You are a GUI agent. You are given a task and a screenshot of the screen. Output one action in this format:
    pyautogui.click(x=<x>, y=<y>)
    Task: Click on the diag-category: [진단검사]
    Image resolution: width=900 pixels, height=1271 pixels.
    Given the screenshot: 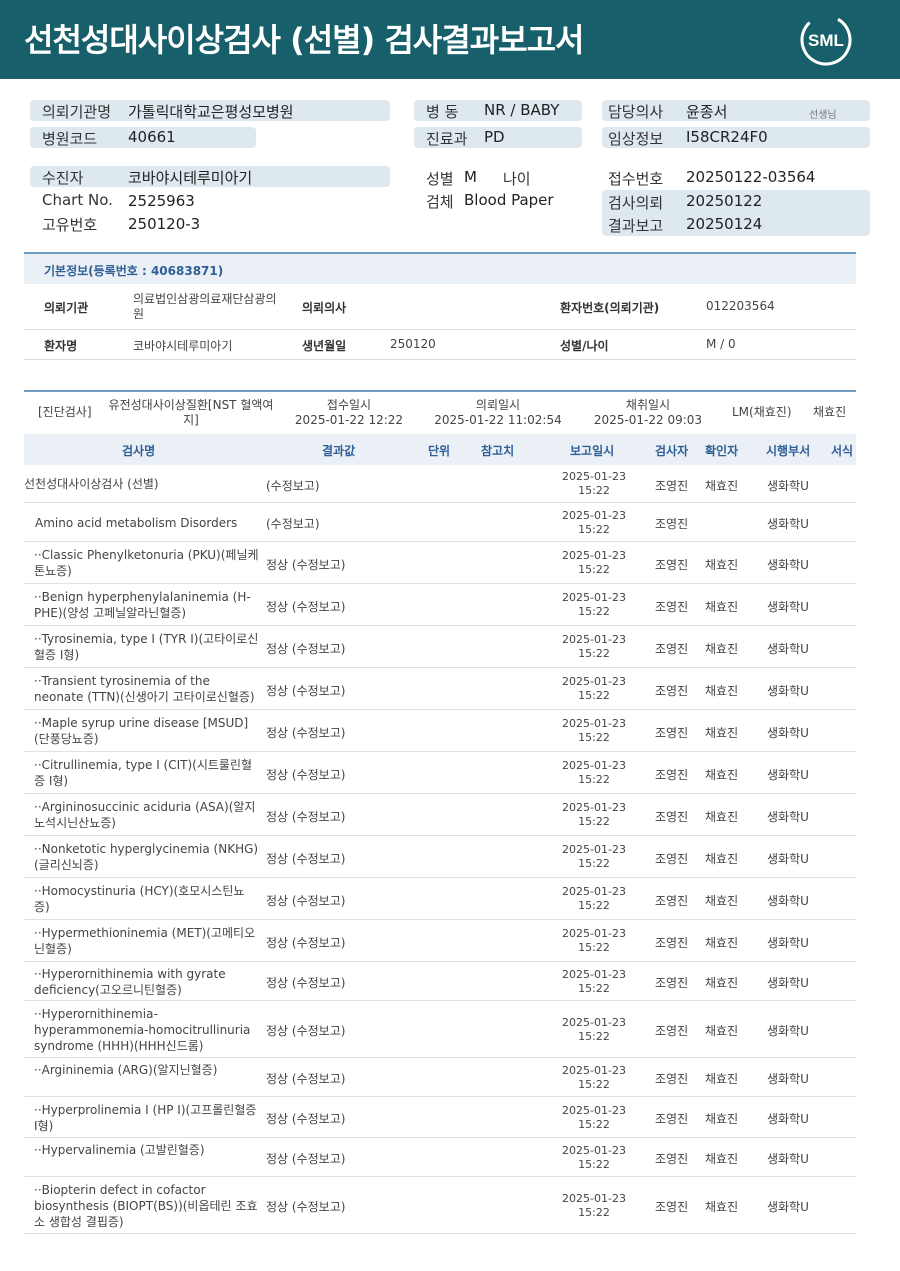 What is the action you would take?
    pyautogui.click(x=65, y=412)
    